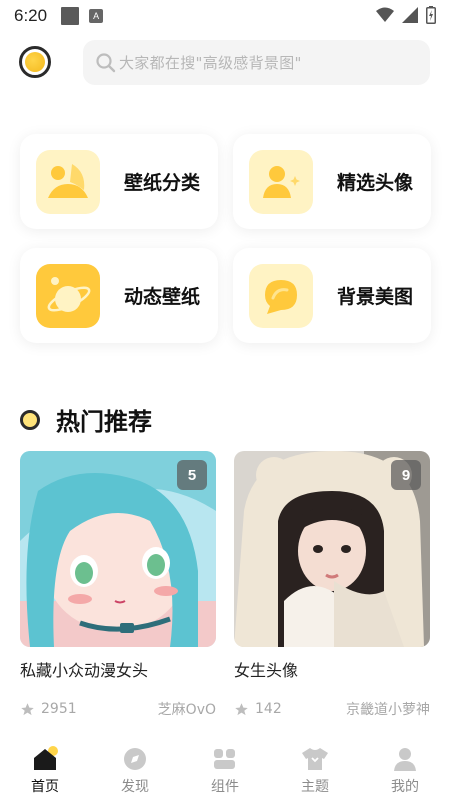  What do you see at coordinates (119, 181) in the screenshot?
I see `category-card-wallpaper: 壁纸分类` at bounding box center [119, 181].